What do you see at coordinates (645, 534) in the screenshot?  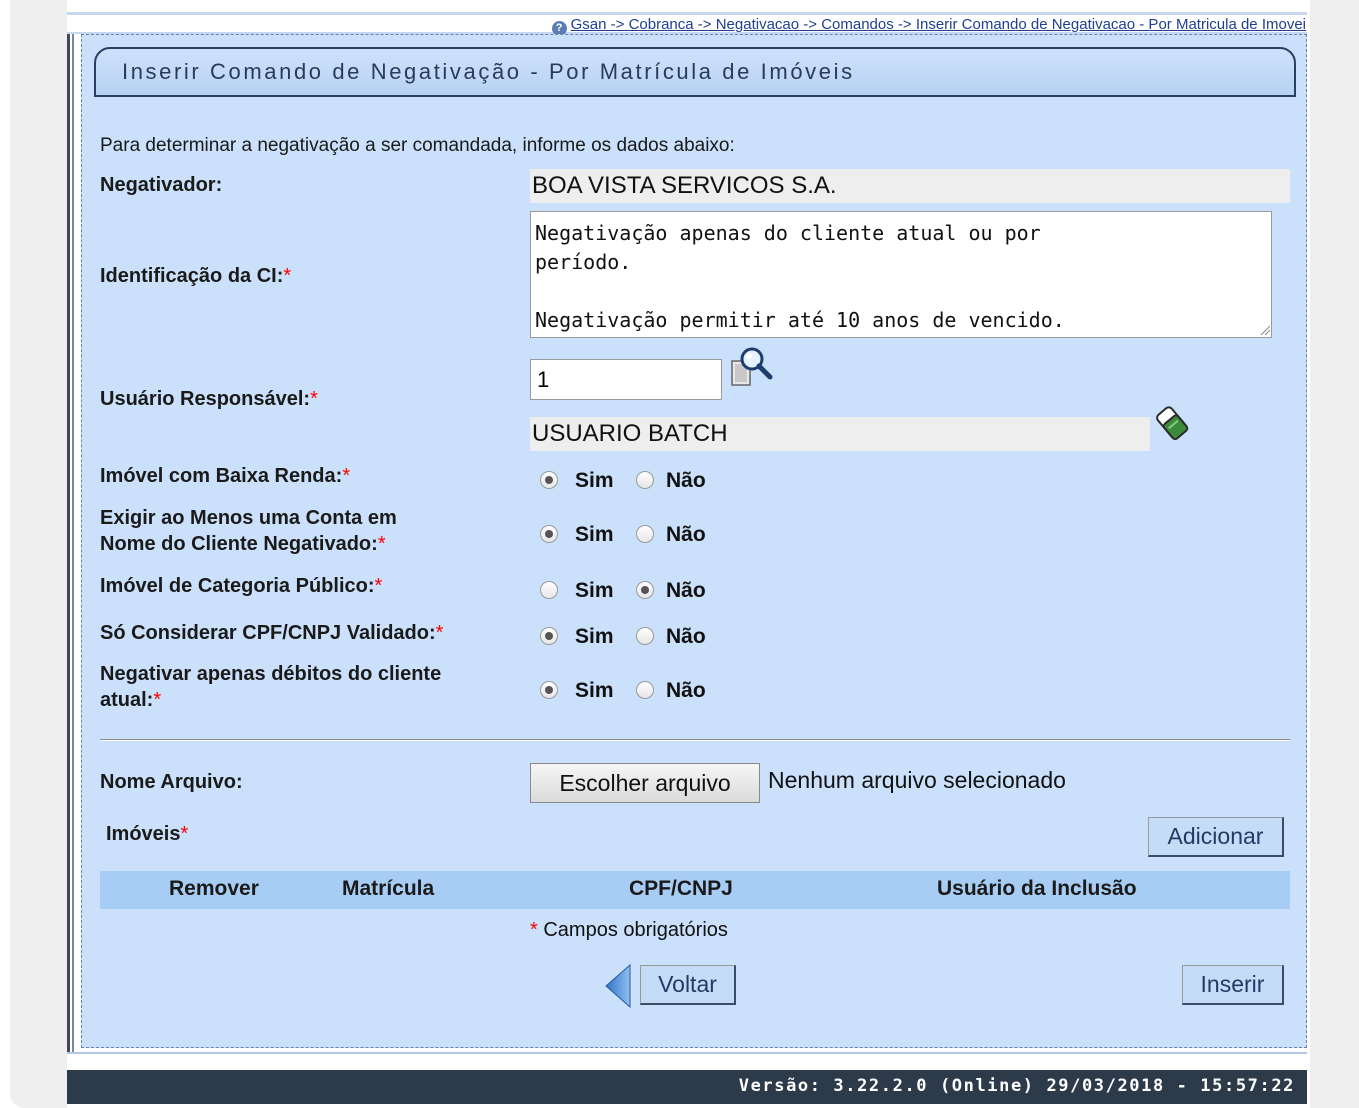 I see `conta-nome-nao-radio` at bounding box center [645, 534].